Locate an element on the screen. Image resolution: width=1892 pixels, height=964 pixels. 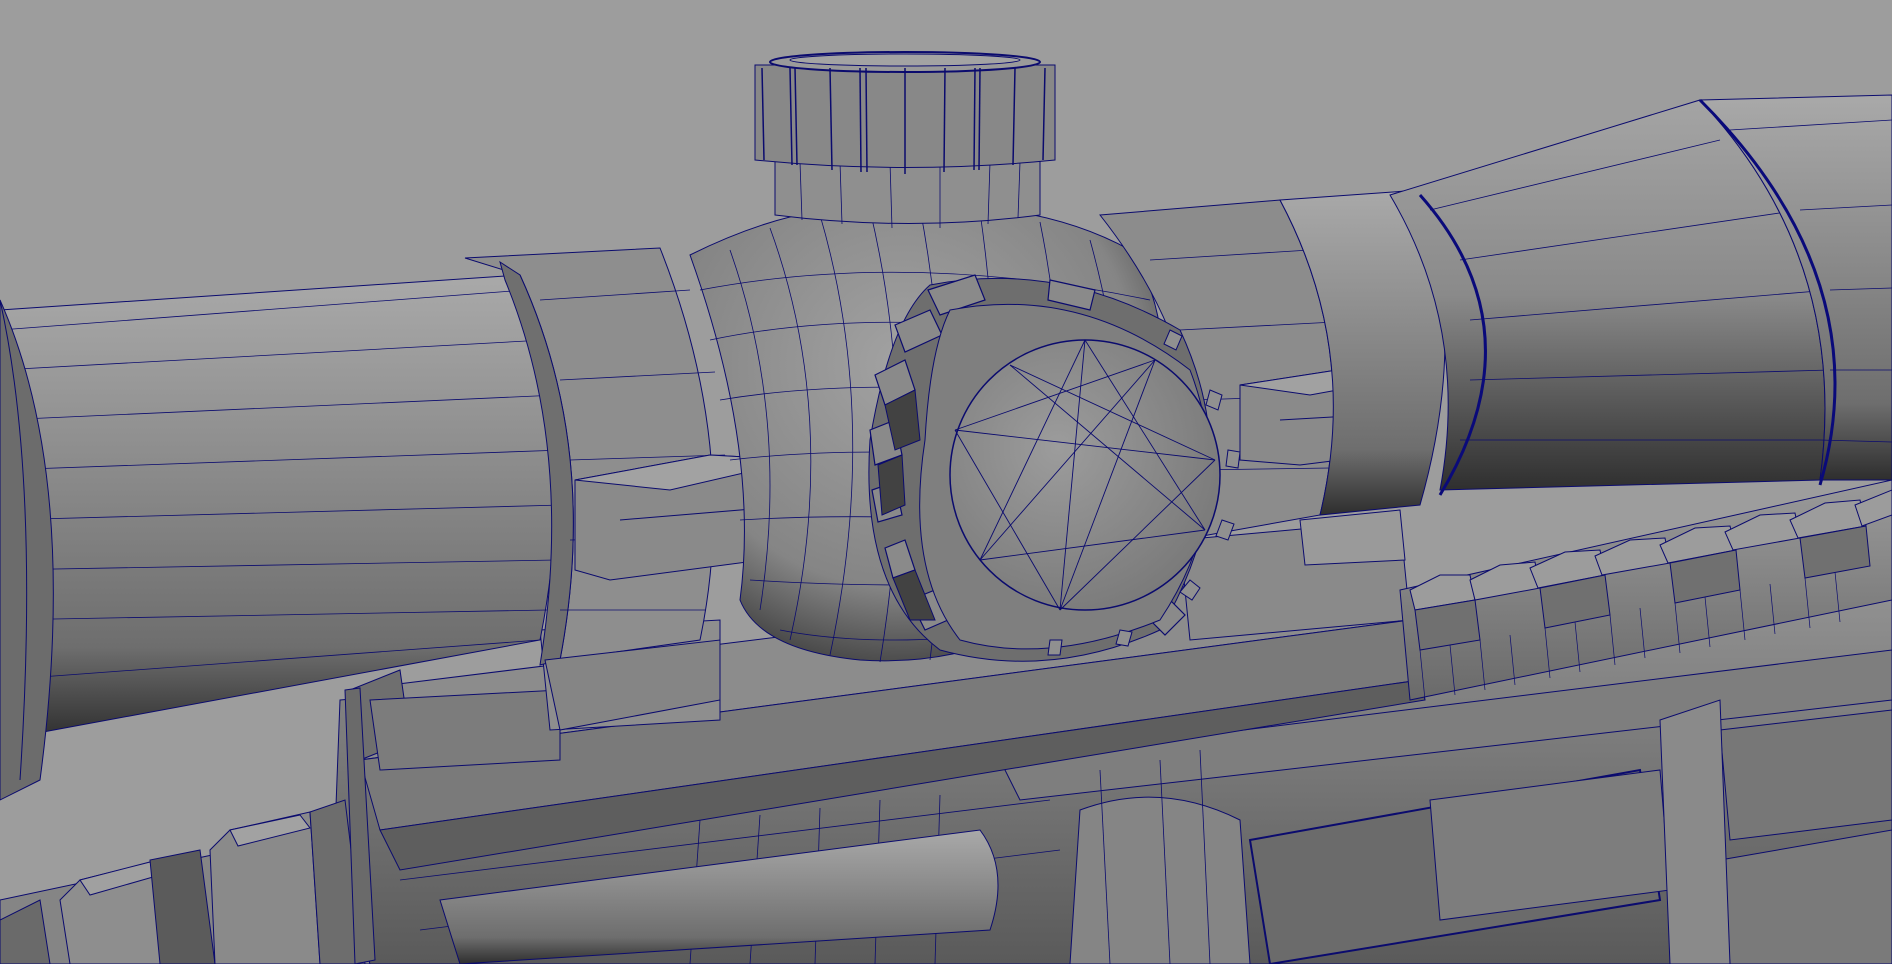
elevation-turret is located at coordinates (905, 140).